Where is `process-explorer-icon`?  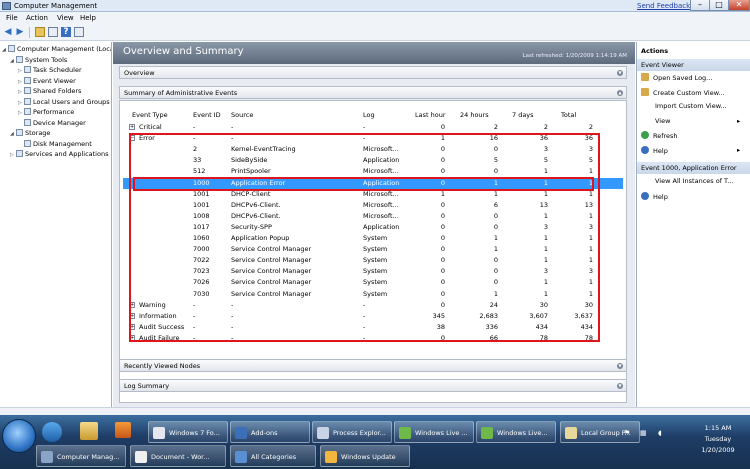
process-explorer-icon is located at coordinates (323, 433).